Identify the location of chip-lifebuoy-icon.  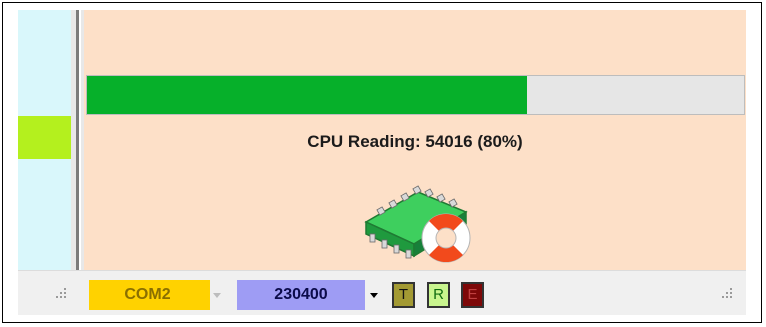
(417, 224).